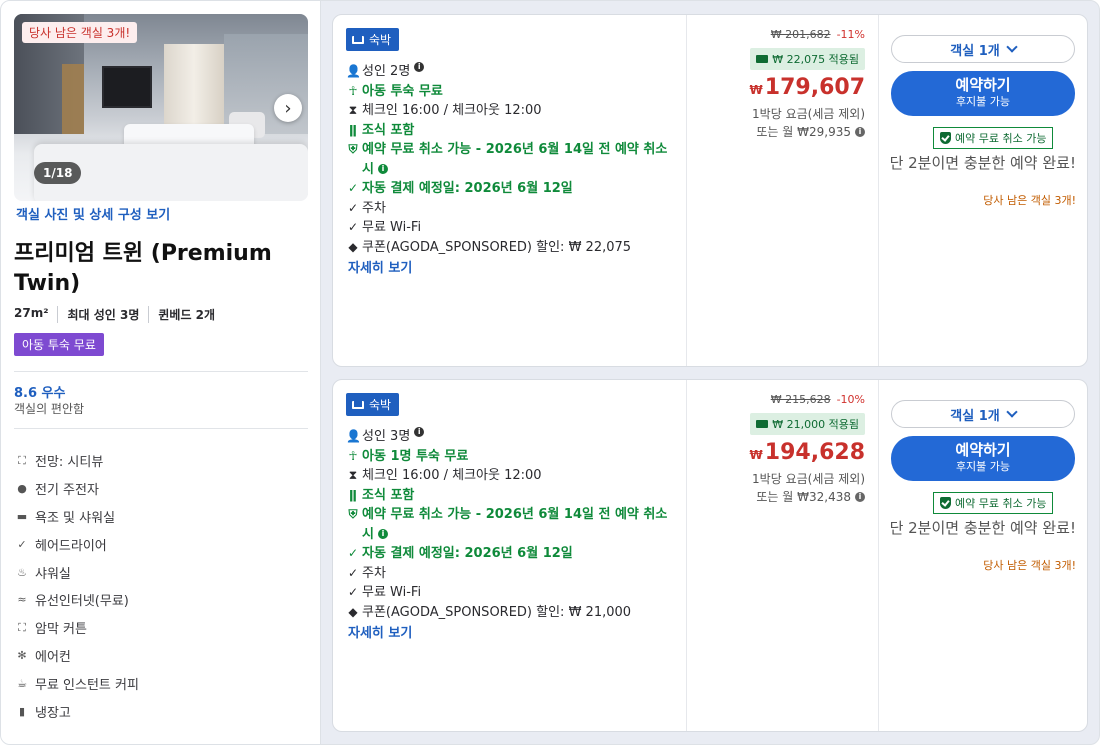 This screenshot has height=745, width=1100. I want to click on amenity-item: ✓ 헤어드라이어, so click(62, 545).